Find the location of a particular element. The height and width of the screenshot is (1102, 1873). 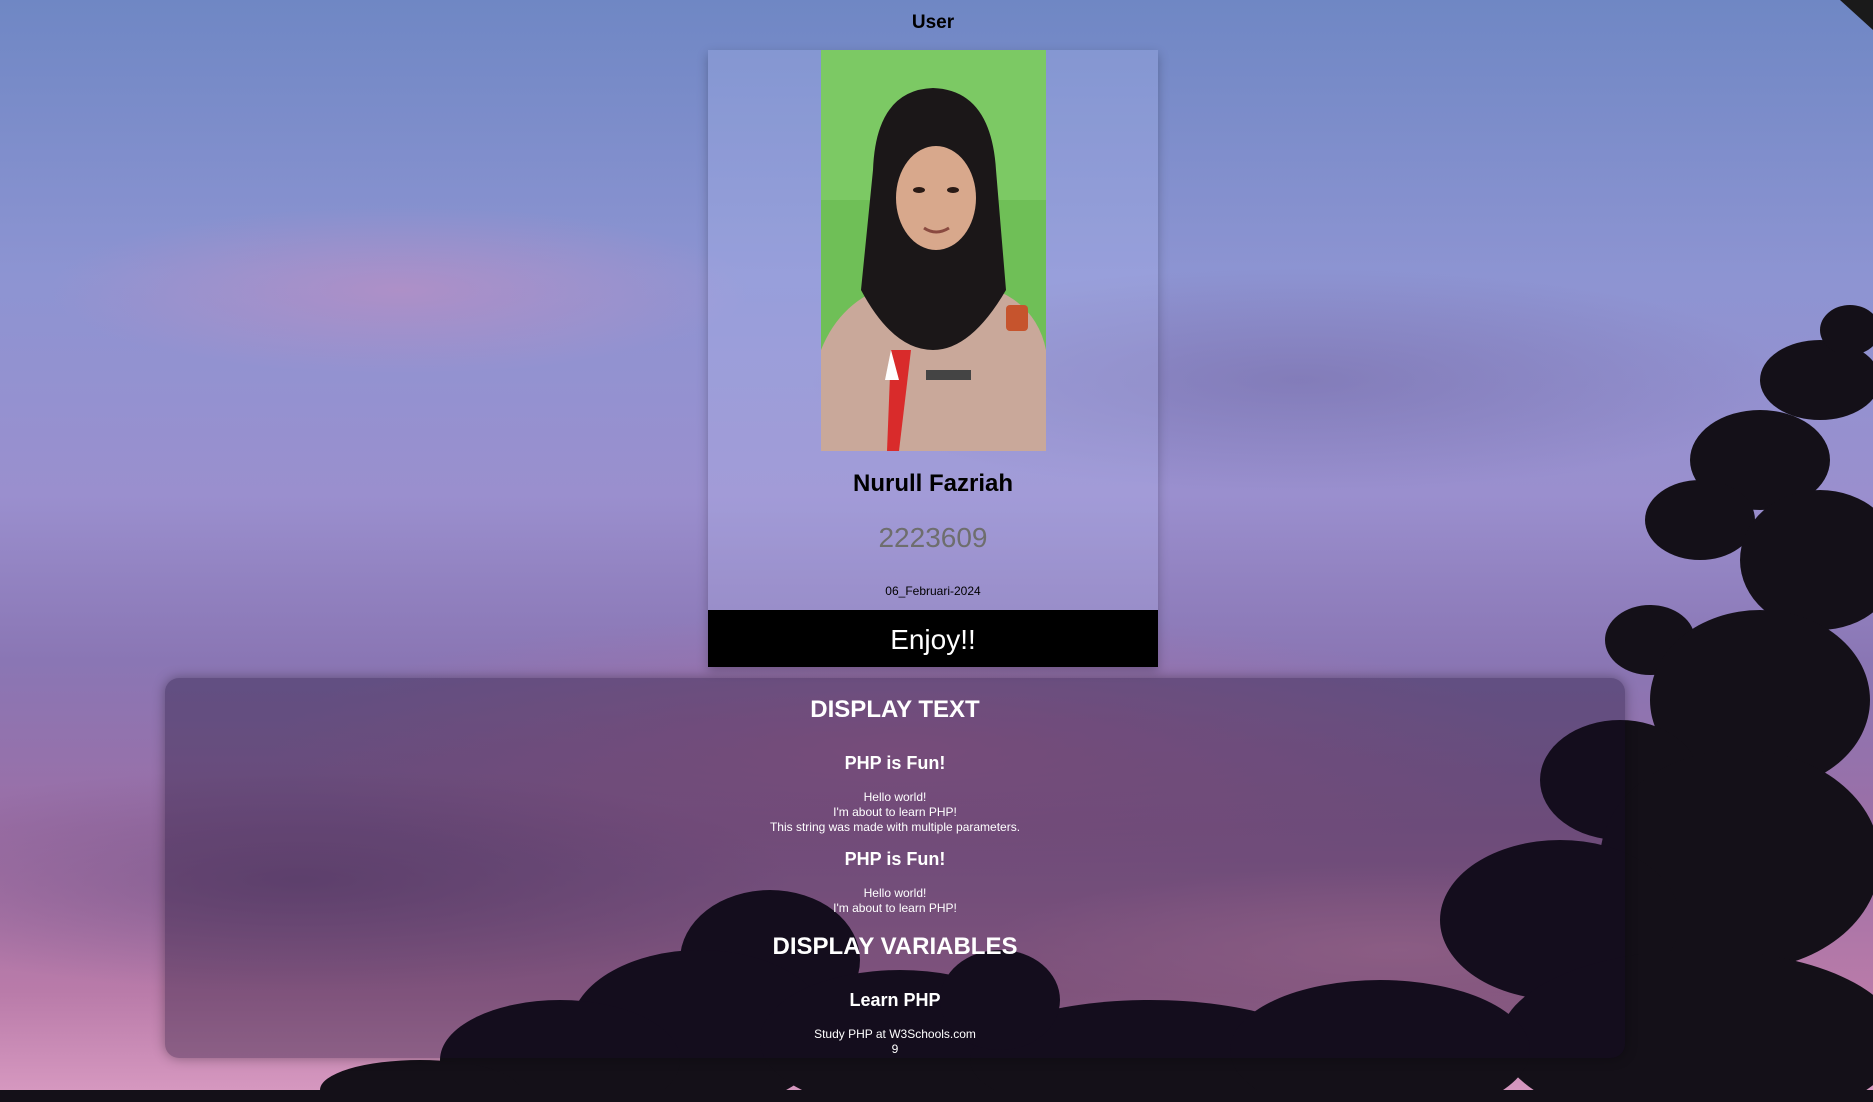

block1-line: Hello world! is located at coordinates (895, 797).